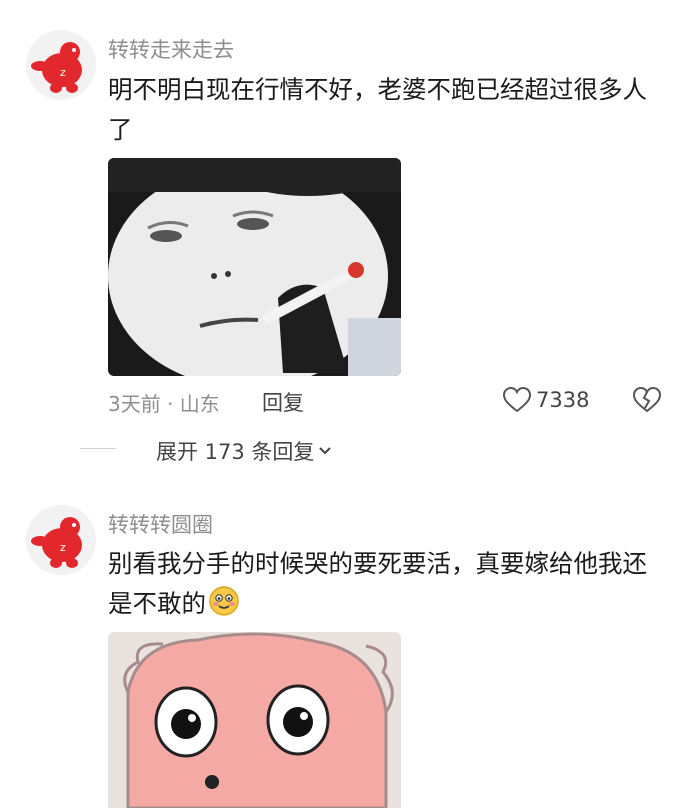 This screenshot has width=690, height=808. I want to click on comment-text: 明不明白现在行情不好，老婆不跑已经超过很多人了, so click(377, 109).